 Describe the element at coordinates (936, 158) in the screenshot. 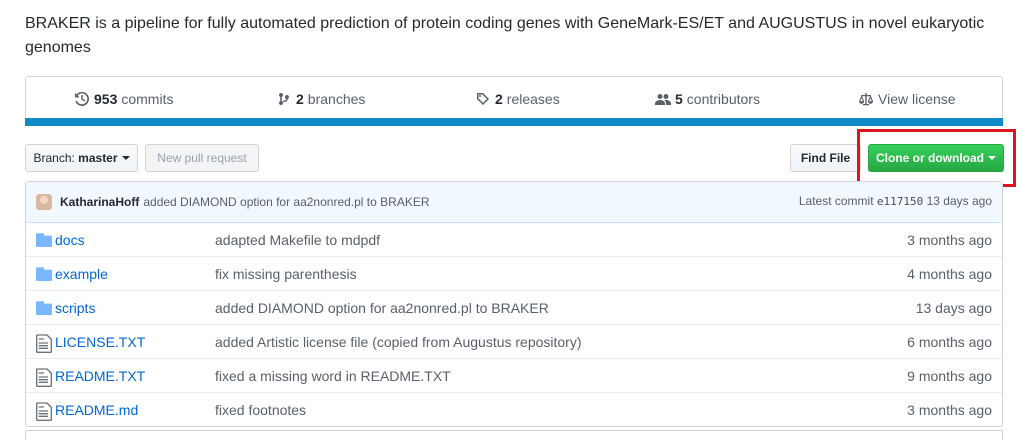

I see `annotation-highlight-box` at that location.